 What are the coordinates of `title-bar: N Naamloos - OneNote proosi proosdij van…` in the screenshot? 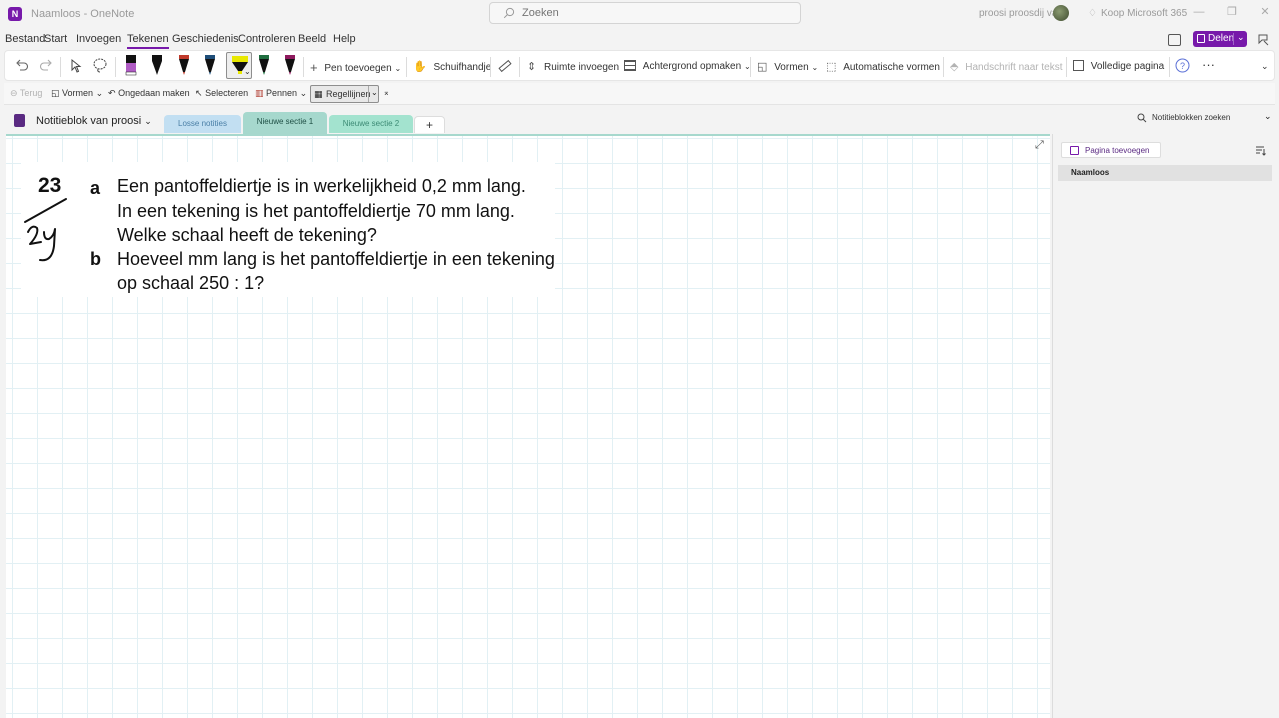 It's located at (639, 14).